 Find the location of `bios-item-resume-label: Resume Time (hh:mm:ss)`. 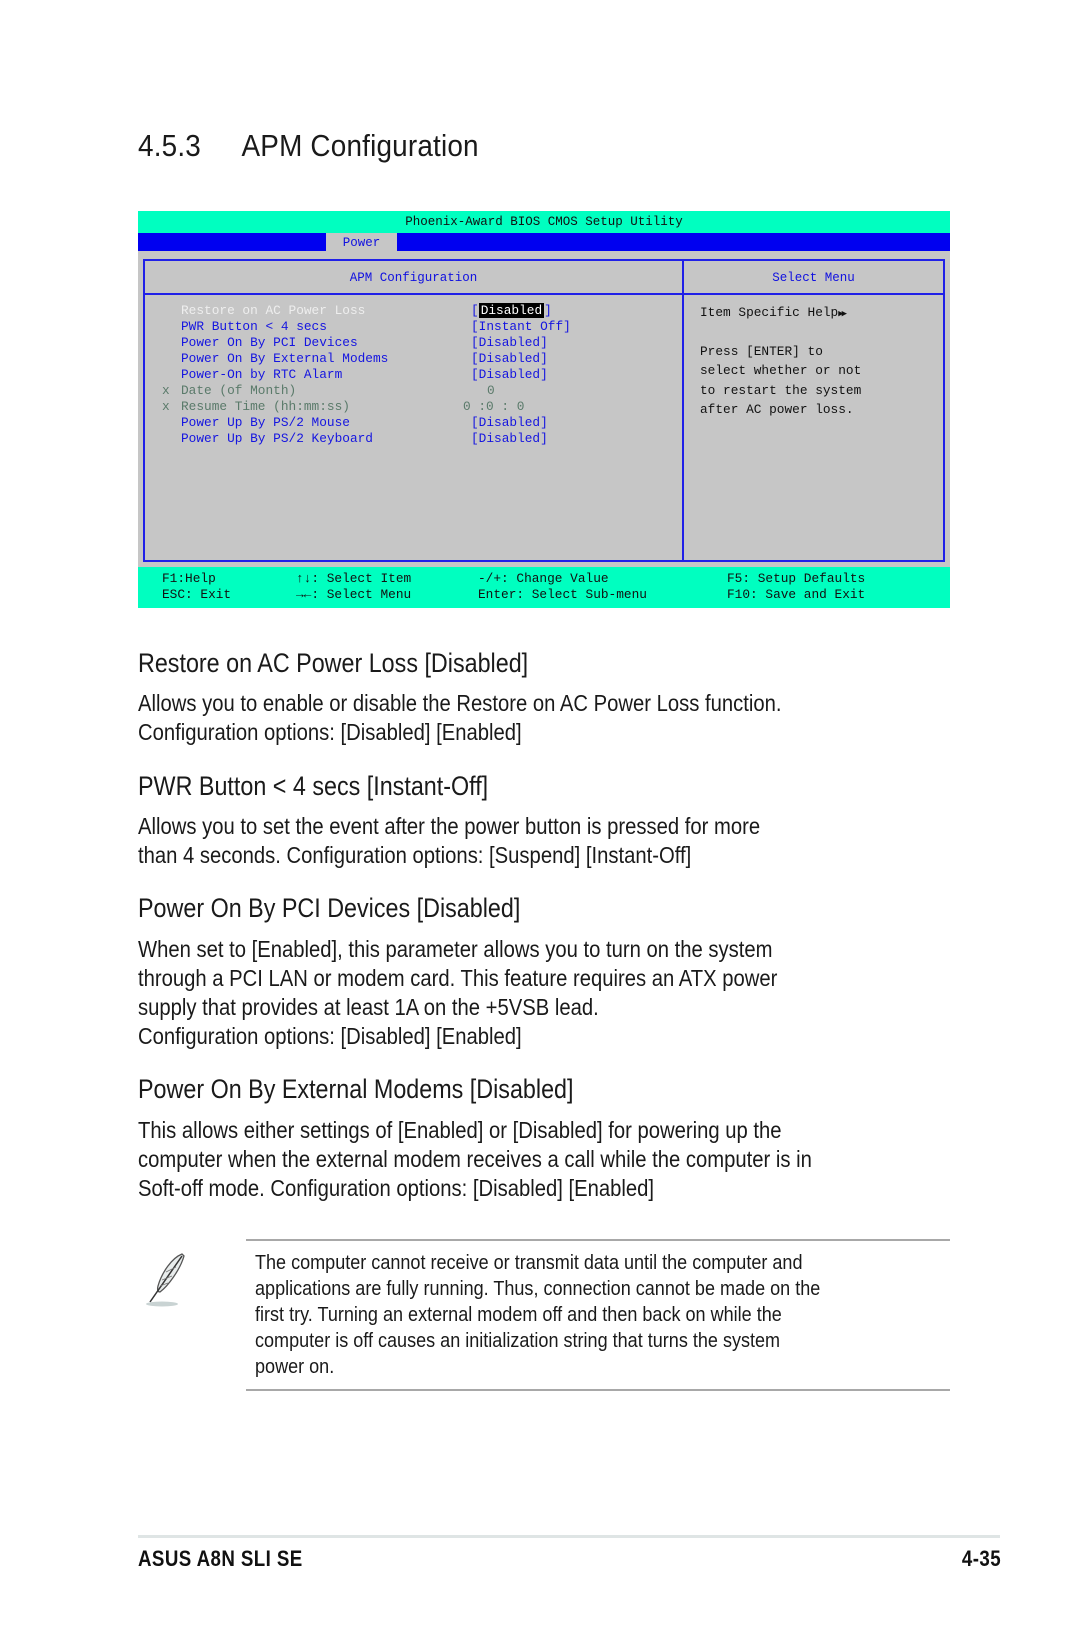

bios-item-resume-label: Resume Time (hh:mm:ss) is located at coordinates (265, 406).